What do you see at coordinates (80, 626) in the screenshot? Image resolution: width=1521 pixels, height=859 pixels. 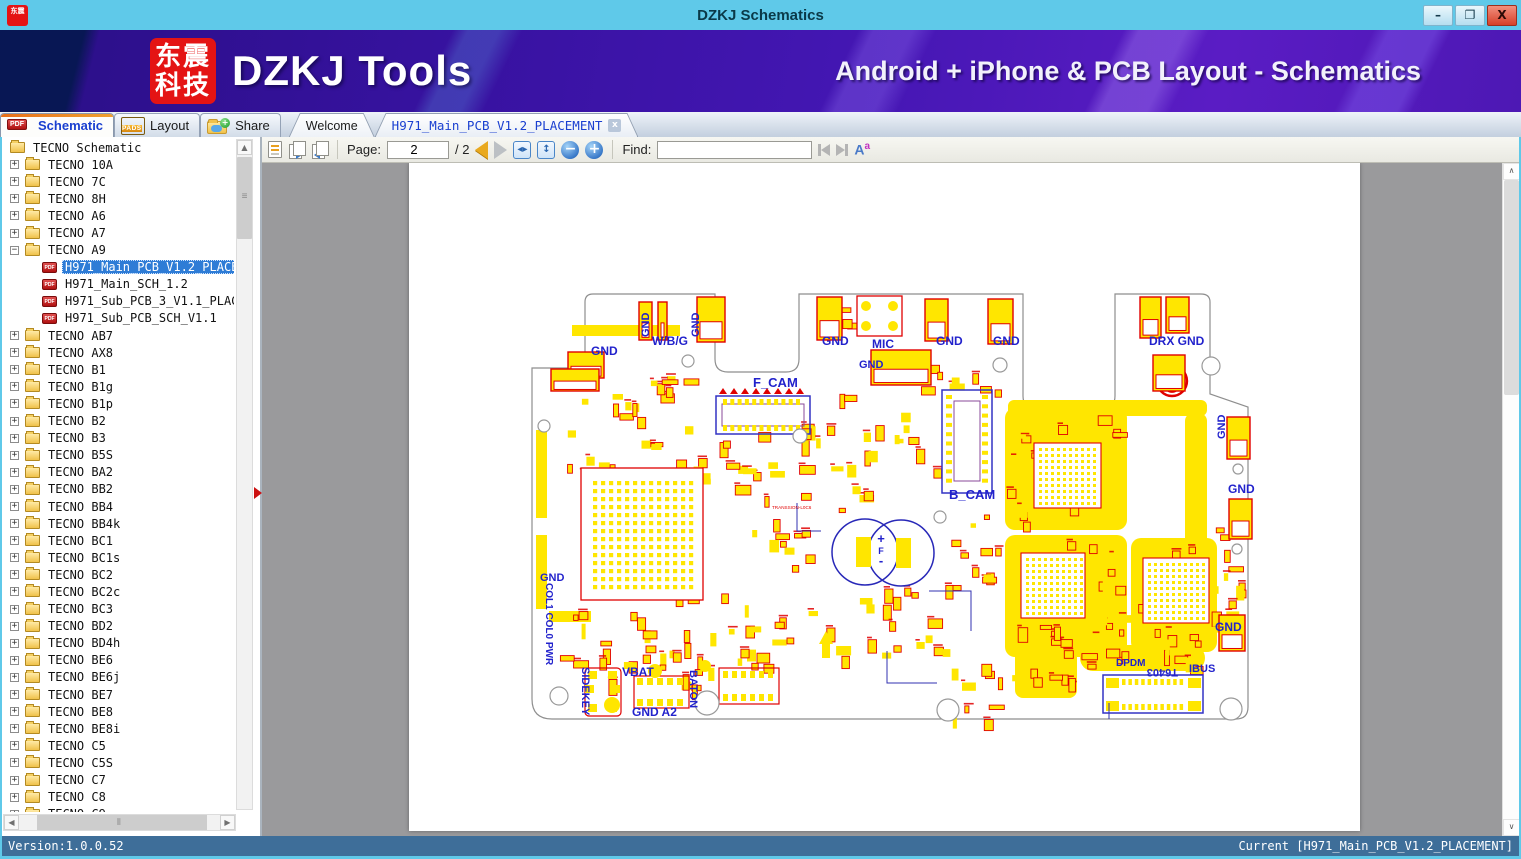 I see `tree-item-label: TECNO BD2` at bounding box center [80, 626].